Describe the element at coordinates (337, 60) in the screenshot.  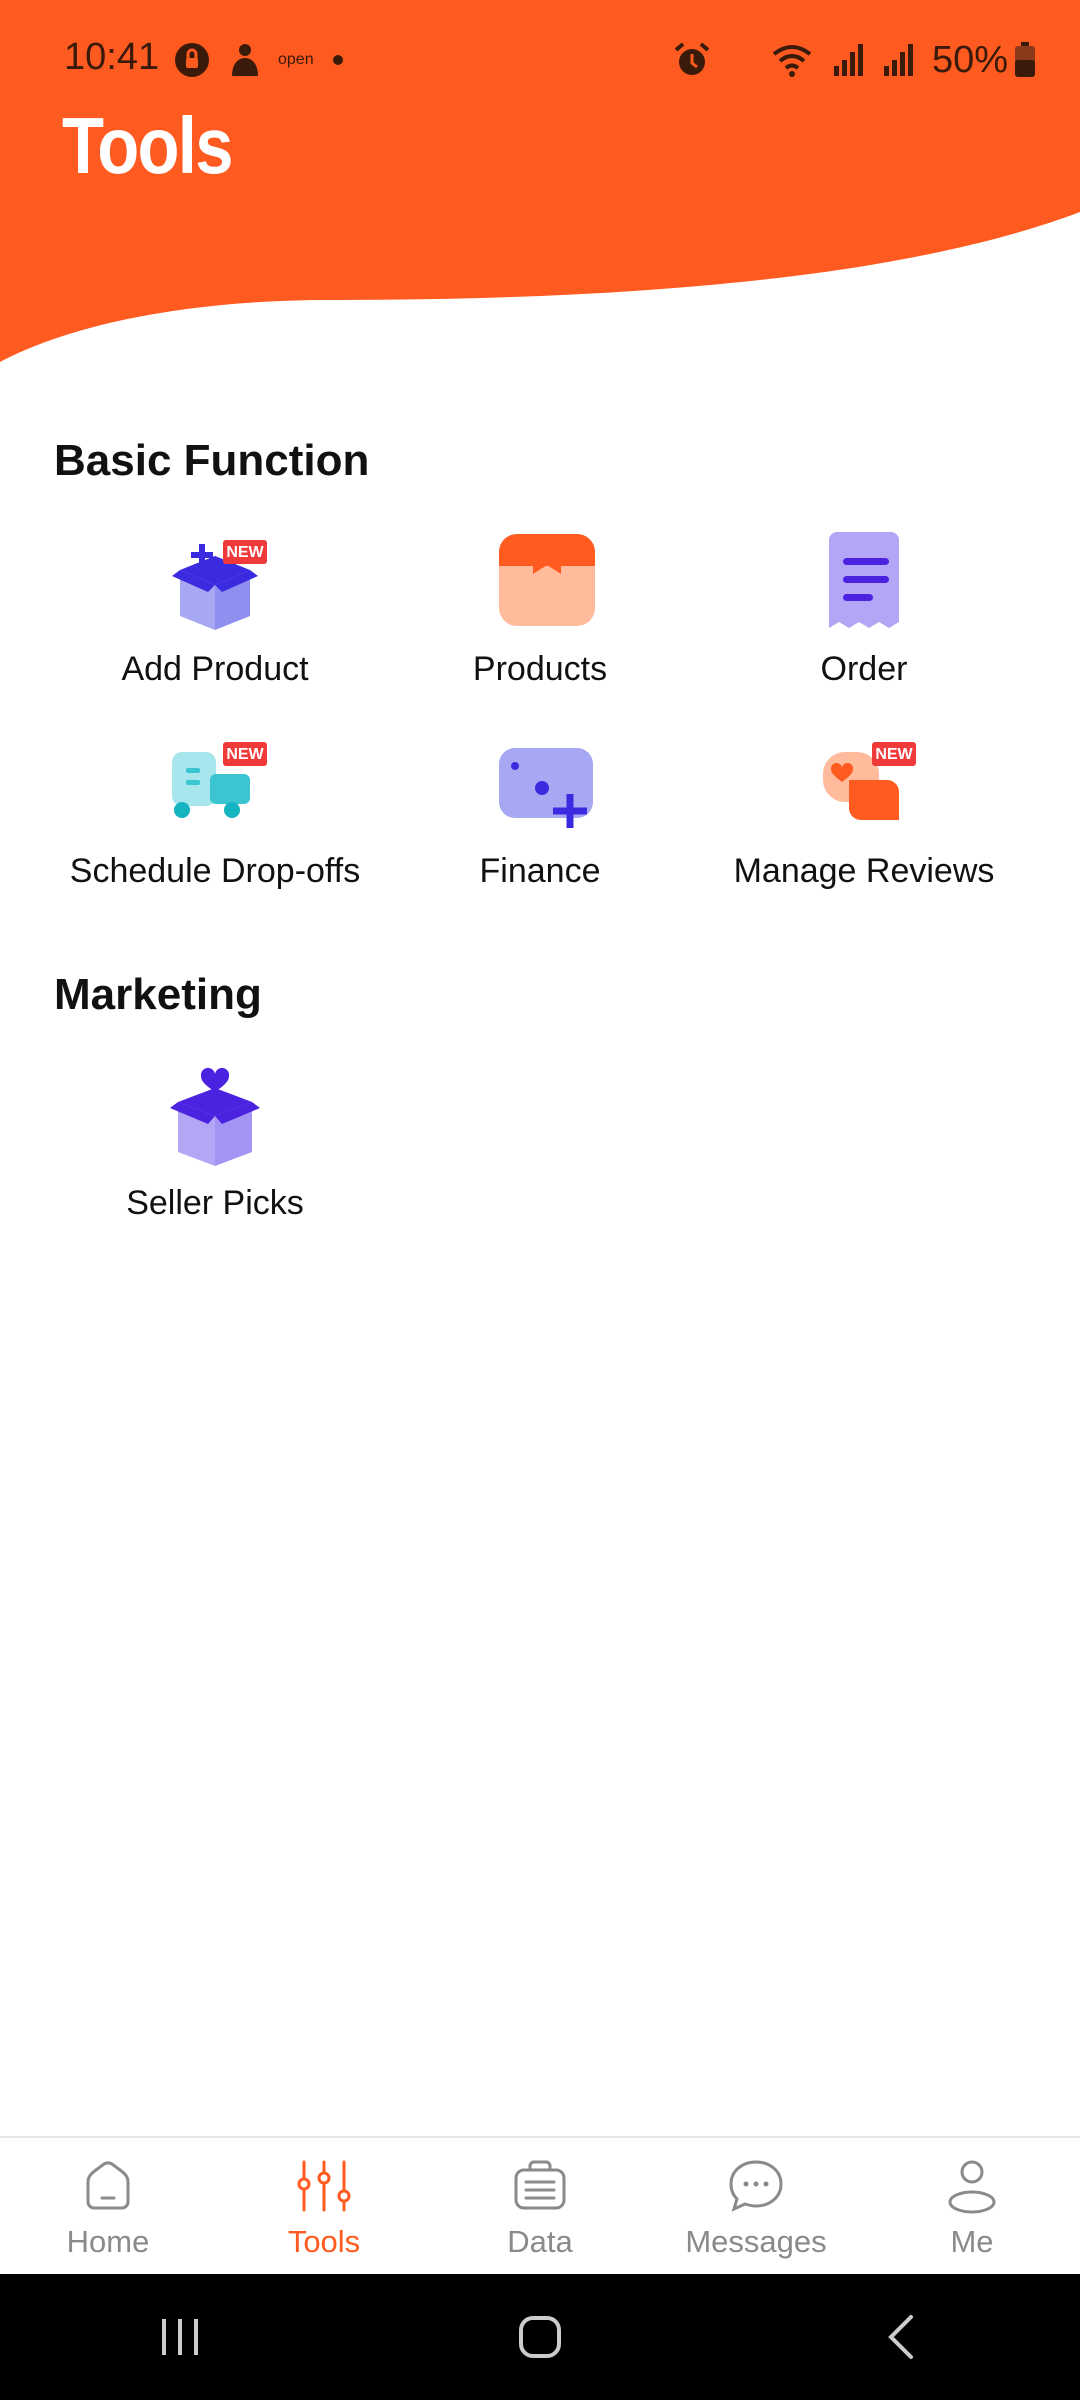
I see `more-notifications-dot-icon` at that location.